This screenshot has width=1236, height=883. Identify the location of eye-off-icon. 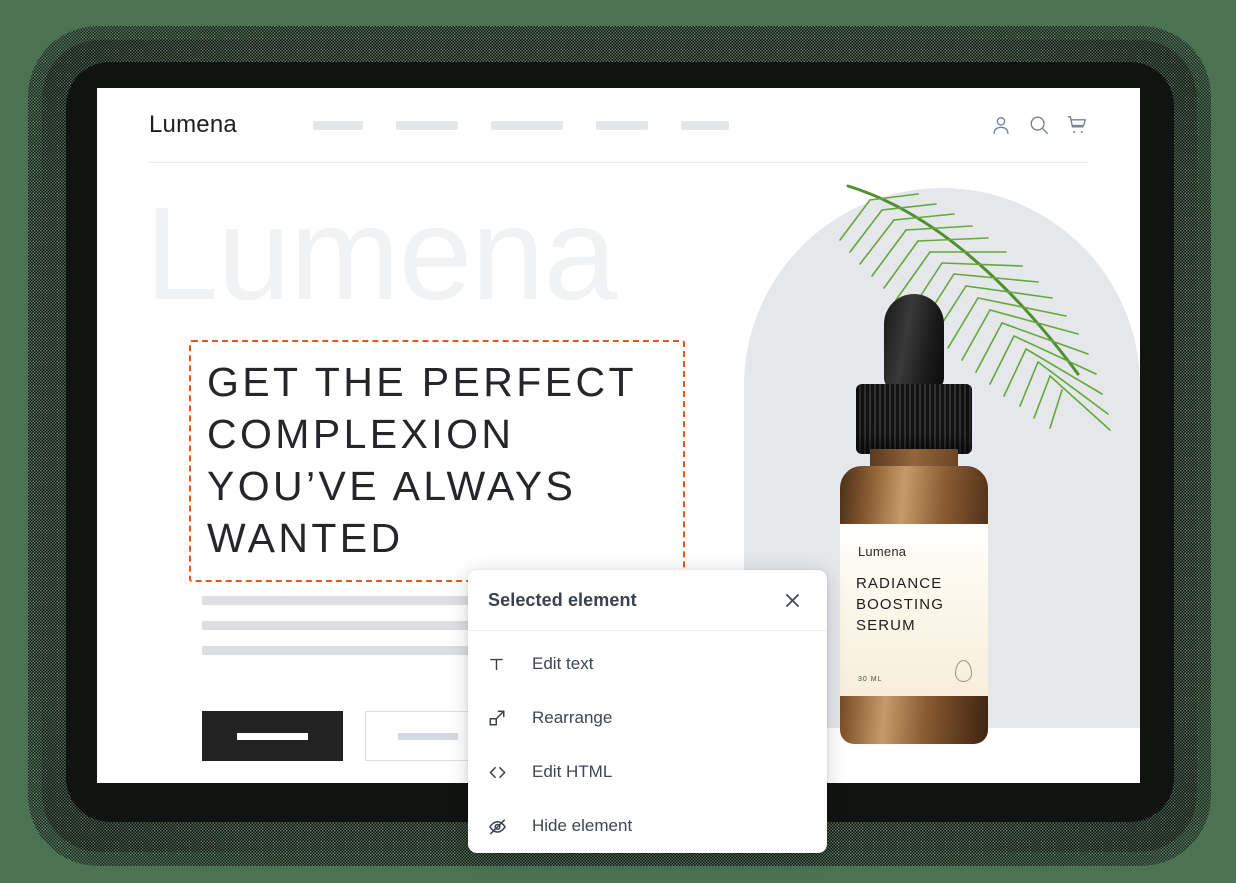
(503, 826).